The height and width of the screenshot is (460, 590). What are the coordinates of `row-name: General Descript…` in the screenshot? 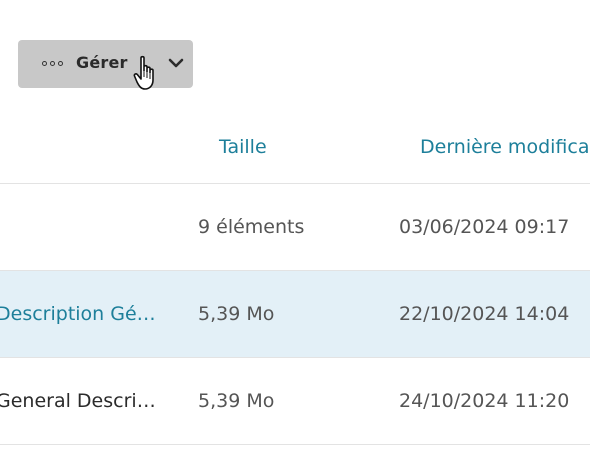 It's located at (82, 401).